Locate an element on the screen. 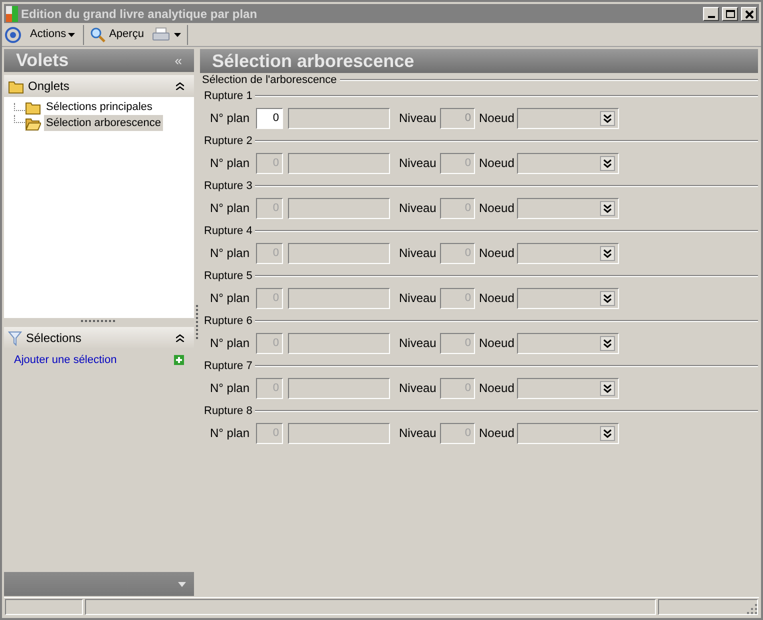 The height and width of the screenshot is (620, 763). rupture-label: Rupture 4 is located at coordinates (228, 231).